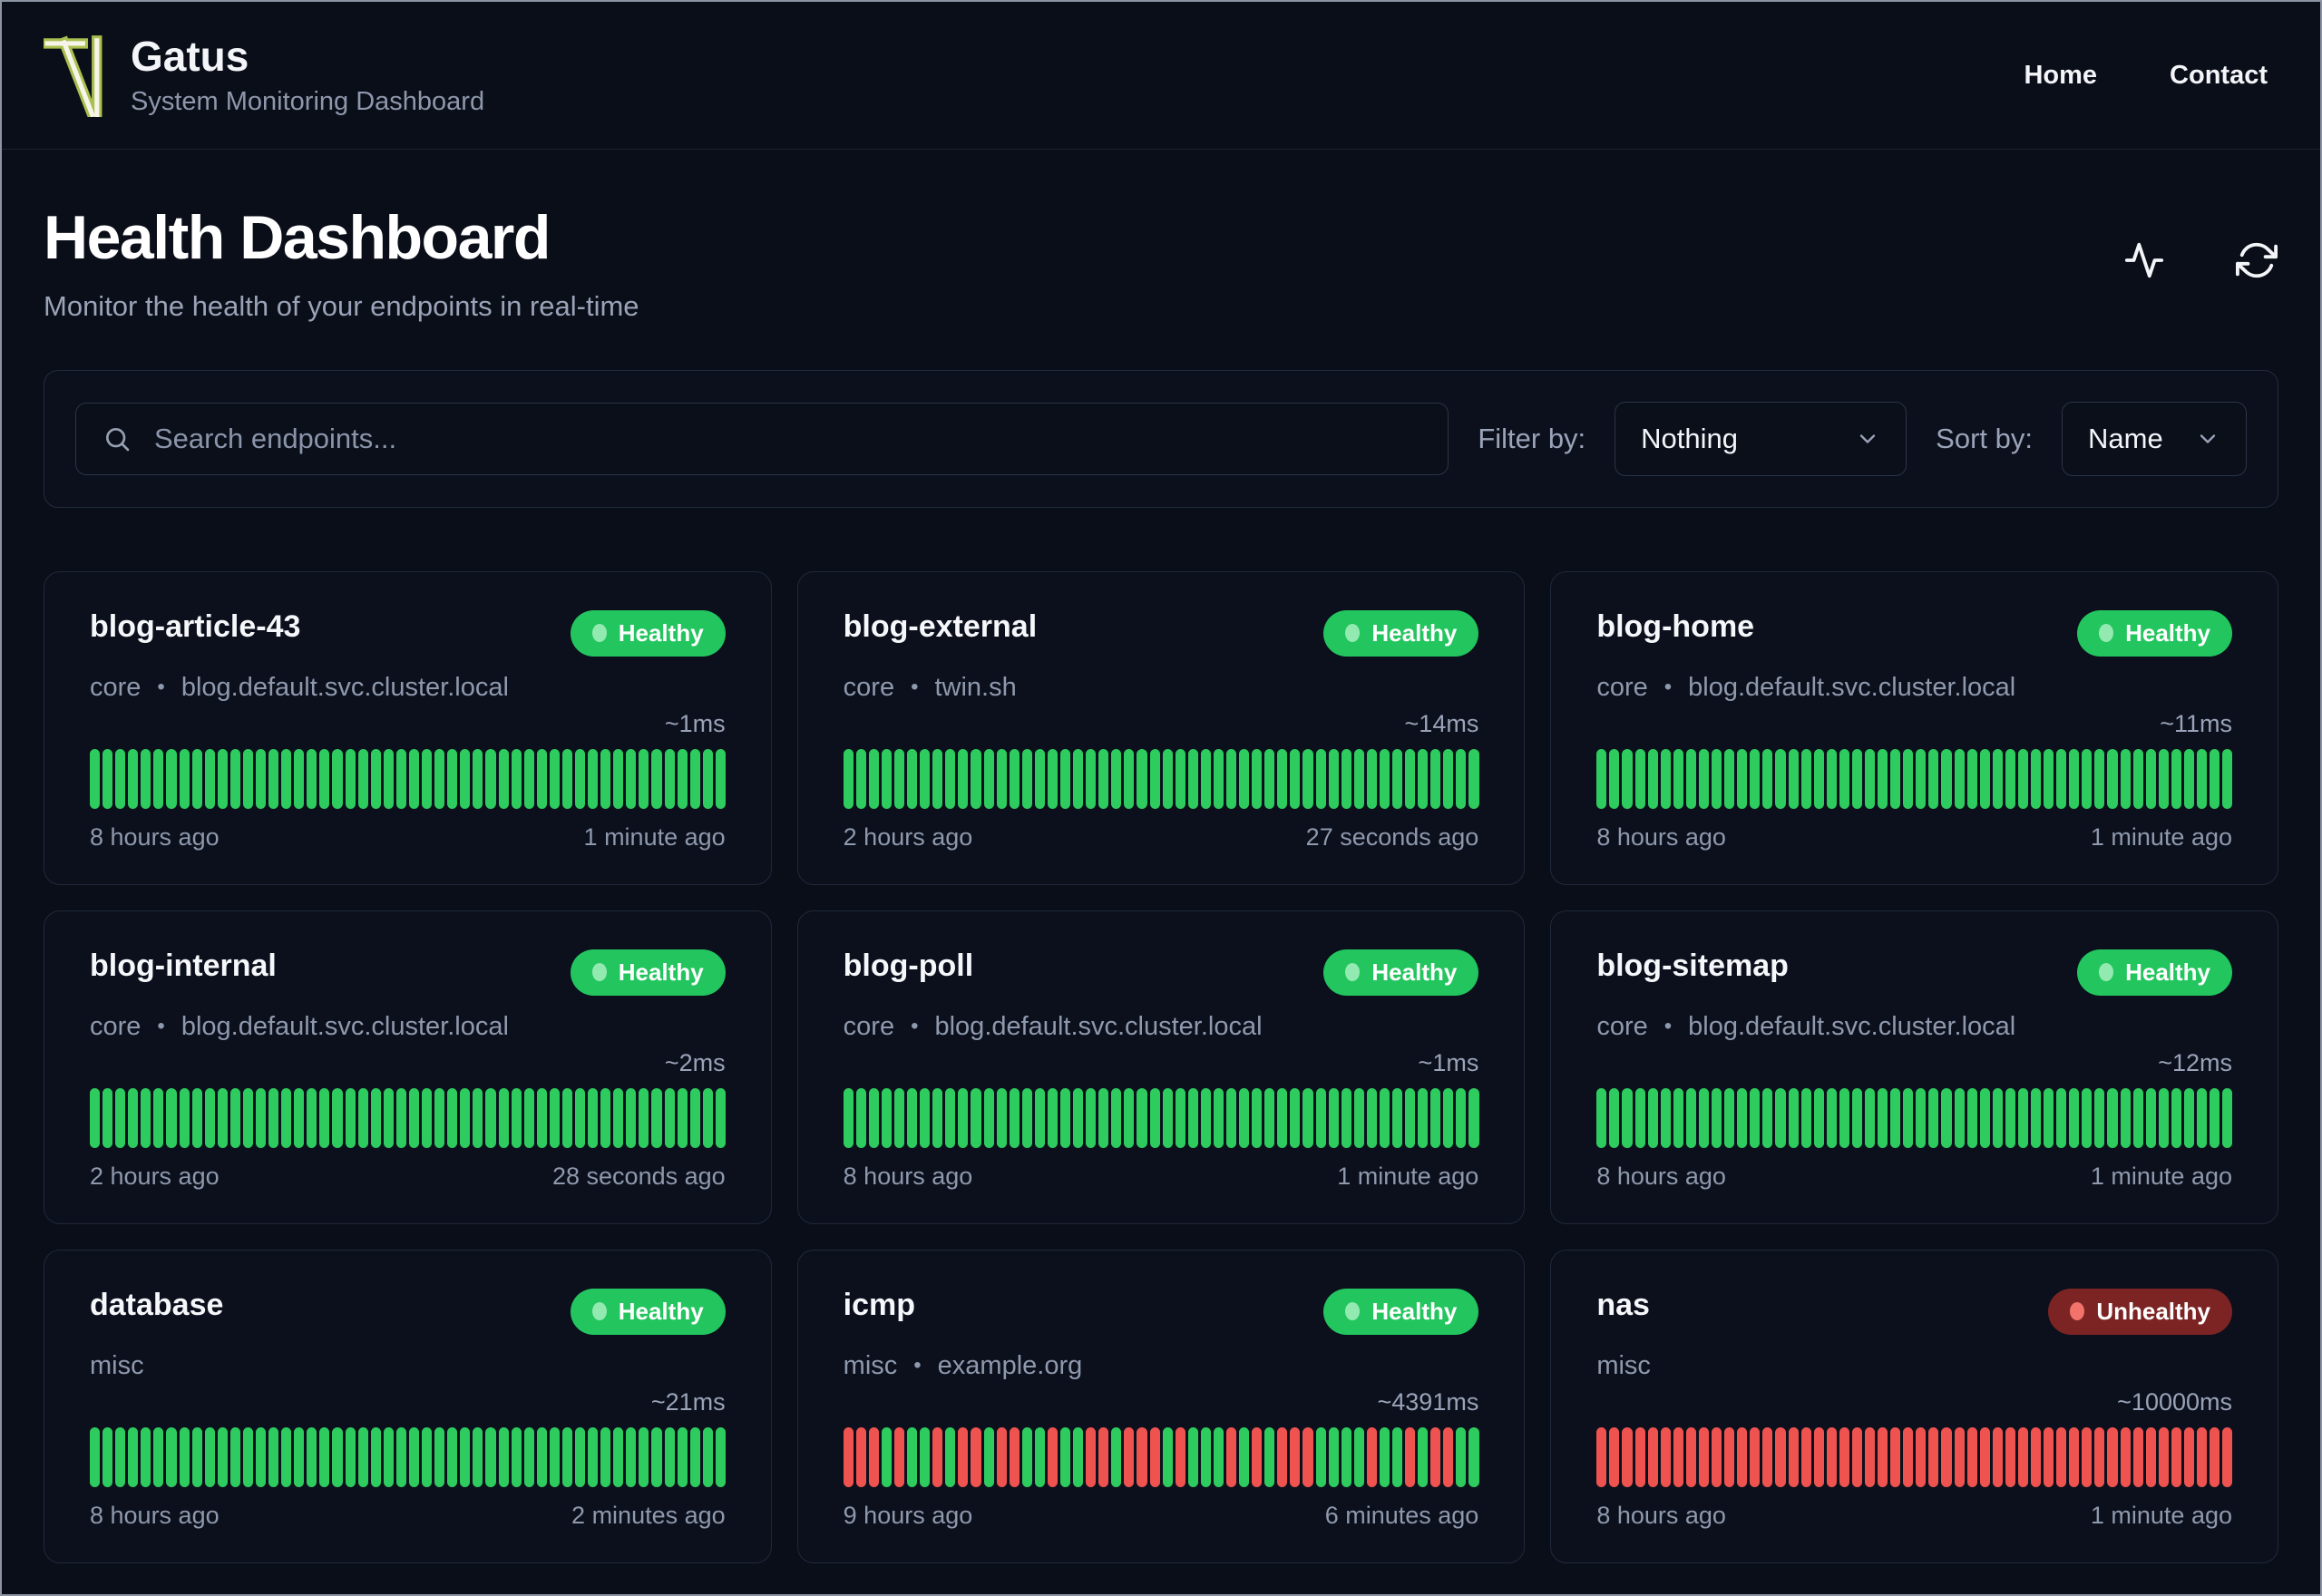 This screenshot has width=2322, height=1596. What do you see at coordinates (2219, 76) in the screenshot?
I see `nav-link-contact: Contact` at bounding box center [2219, 76].